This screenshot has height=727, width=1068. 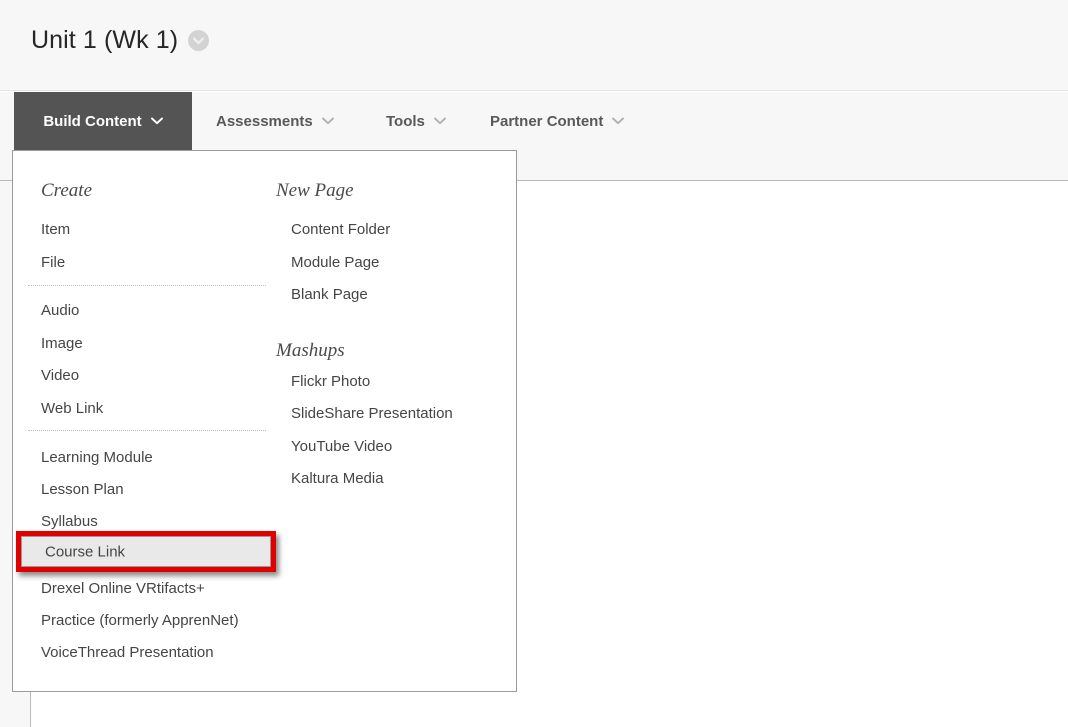 I want to click on menu-item-kaltura-media: Kaltura Media, so click(x=337, y=478).